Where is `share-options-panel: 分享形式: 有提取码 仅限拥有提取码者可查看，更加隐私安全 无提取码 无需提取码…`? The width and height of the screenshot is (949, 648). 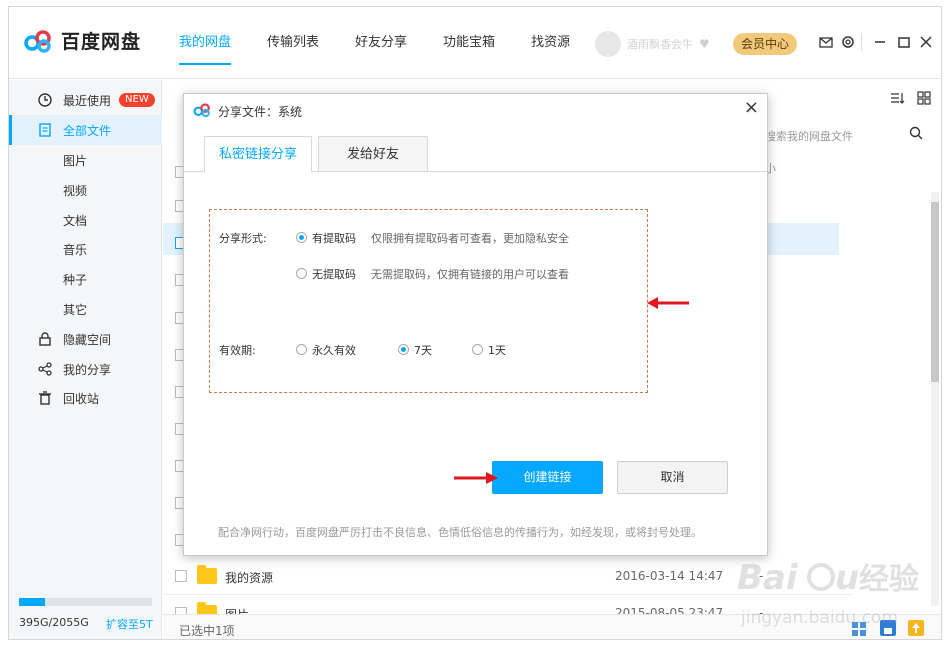 share-options-panel: 分享形式: 有提取码 仅限拥有提取码者可查看，更加隐私安全 无提取码 无需提取码… is located at coordinates (428, 301).